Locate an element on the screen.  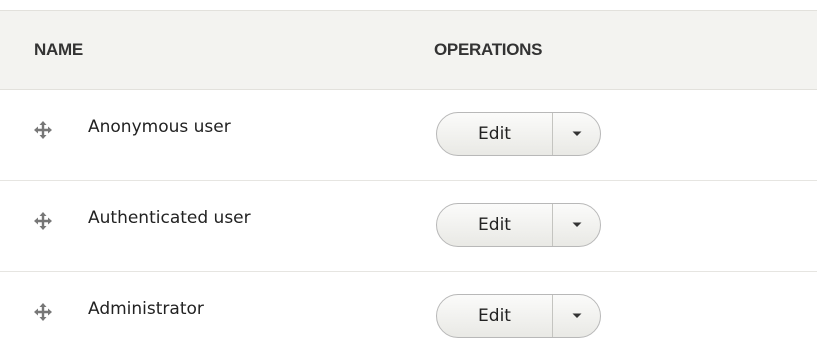
role-name: Anonymous user is located at coordinates (159, 127).